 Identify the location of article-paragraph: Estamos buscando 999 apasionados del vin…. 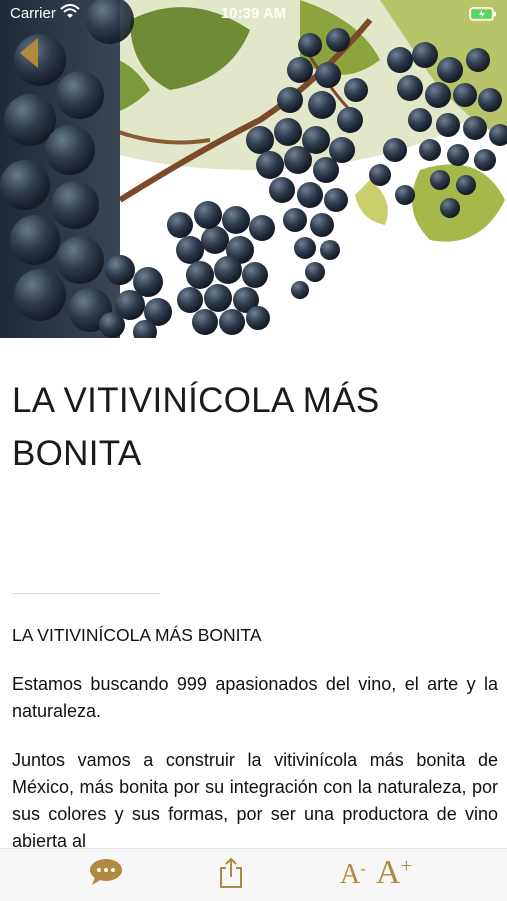
(255, 697).